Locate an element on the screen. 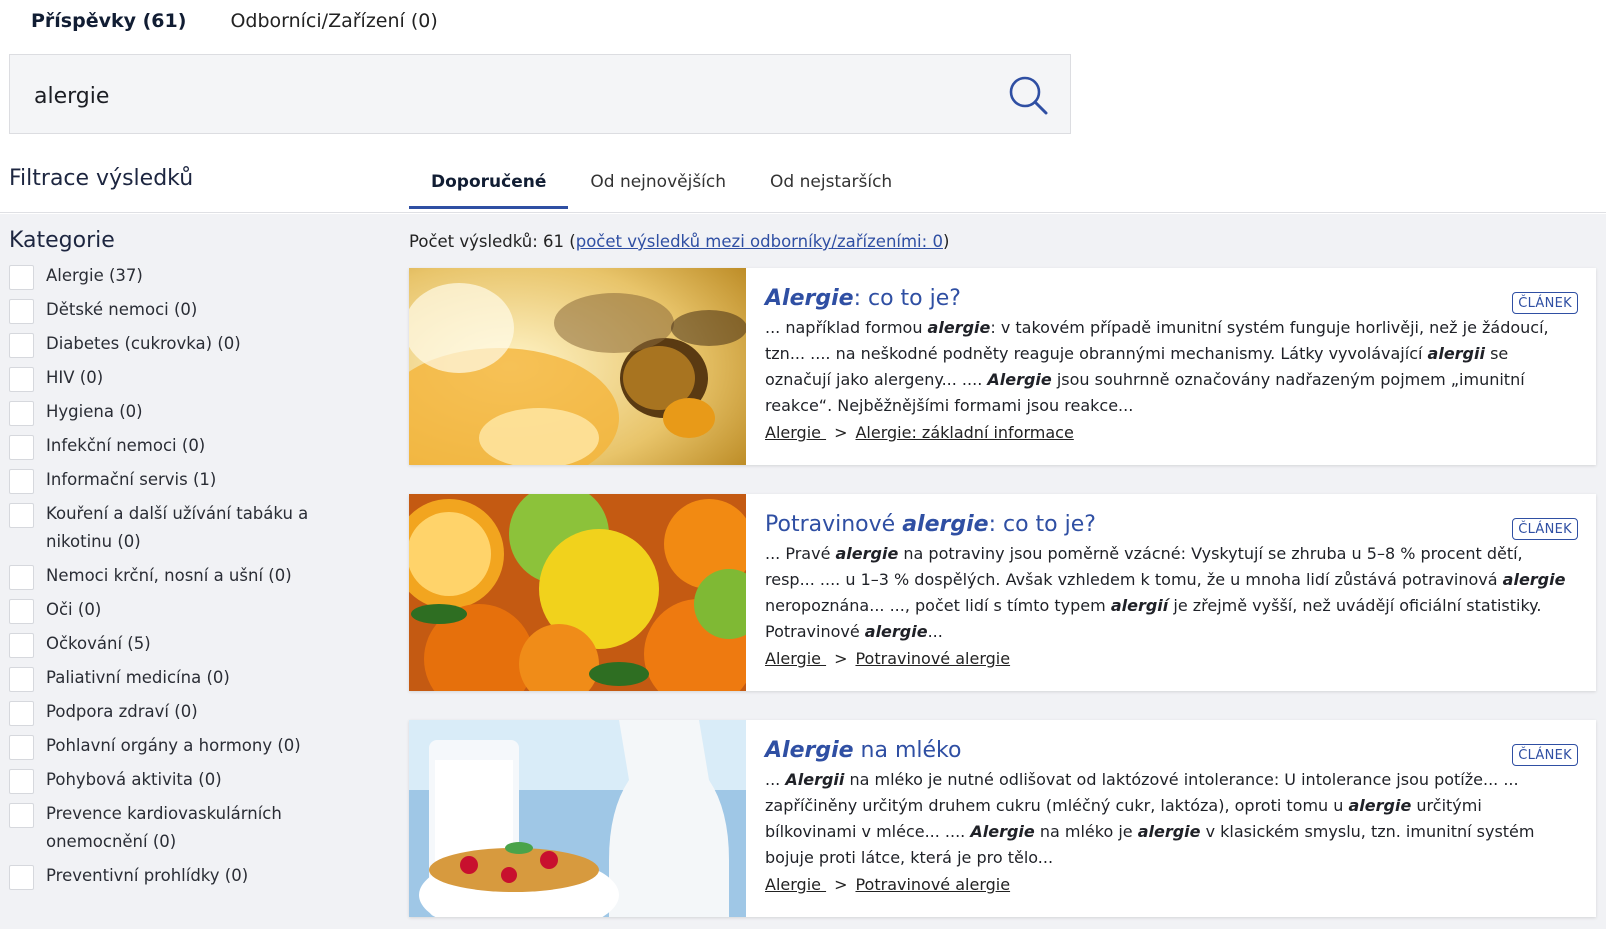 This screenshot has width=1606, height=929. category-item: Informační servis (1) is located at coordinates (189, 481).